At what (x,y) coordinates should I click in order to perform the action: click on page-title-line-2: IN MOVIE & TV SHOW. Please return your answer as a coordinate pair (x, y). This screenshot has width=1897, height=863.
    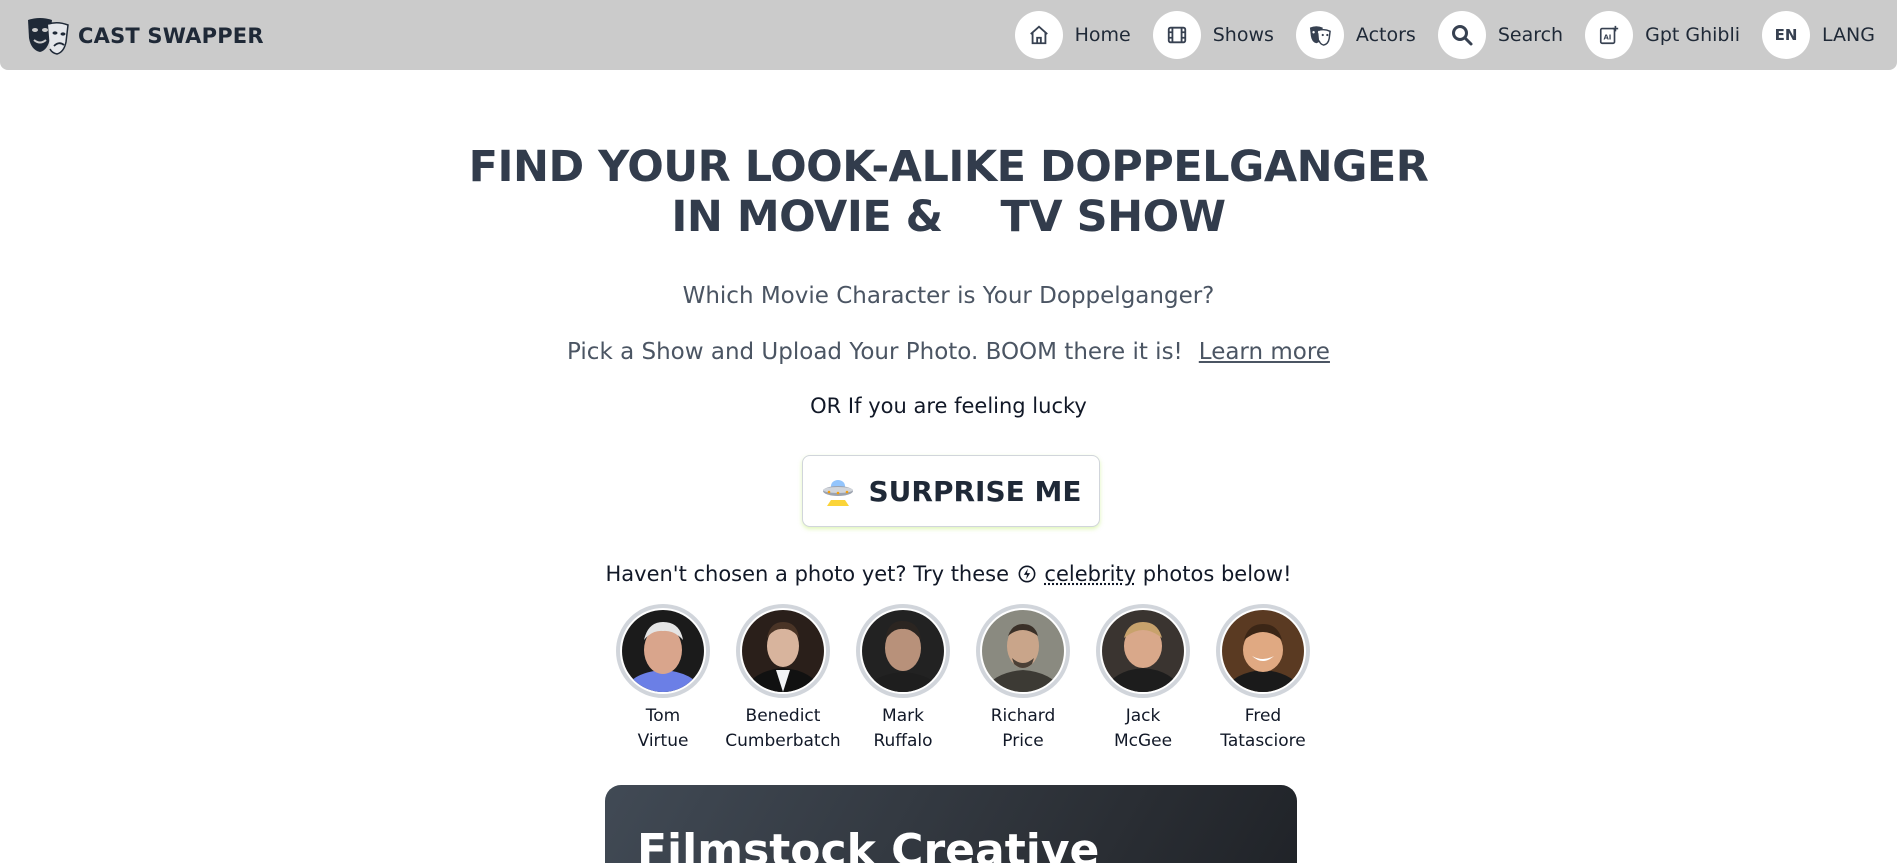
    Looking at the image, I should click on (948, 217).